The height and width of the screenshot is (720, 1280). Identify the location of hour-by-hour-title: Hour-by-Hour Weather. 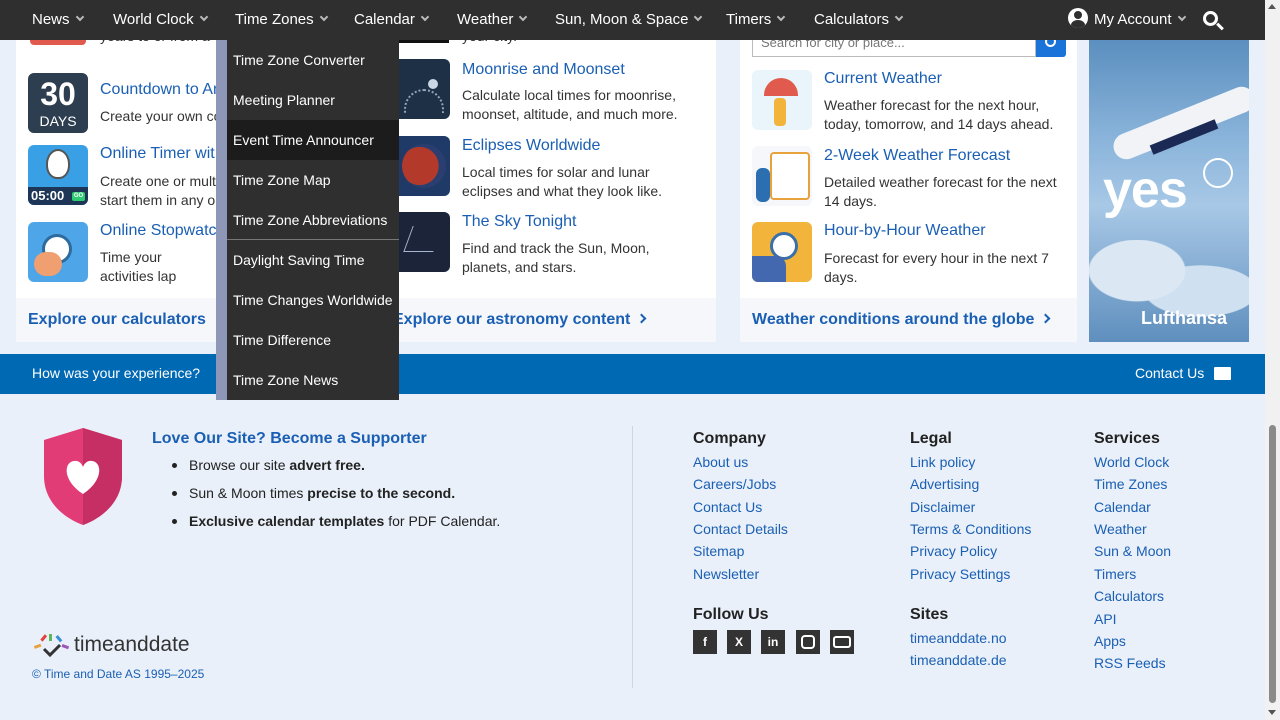
(905, 231).